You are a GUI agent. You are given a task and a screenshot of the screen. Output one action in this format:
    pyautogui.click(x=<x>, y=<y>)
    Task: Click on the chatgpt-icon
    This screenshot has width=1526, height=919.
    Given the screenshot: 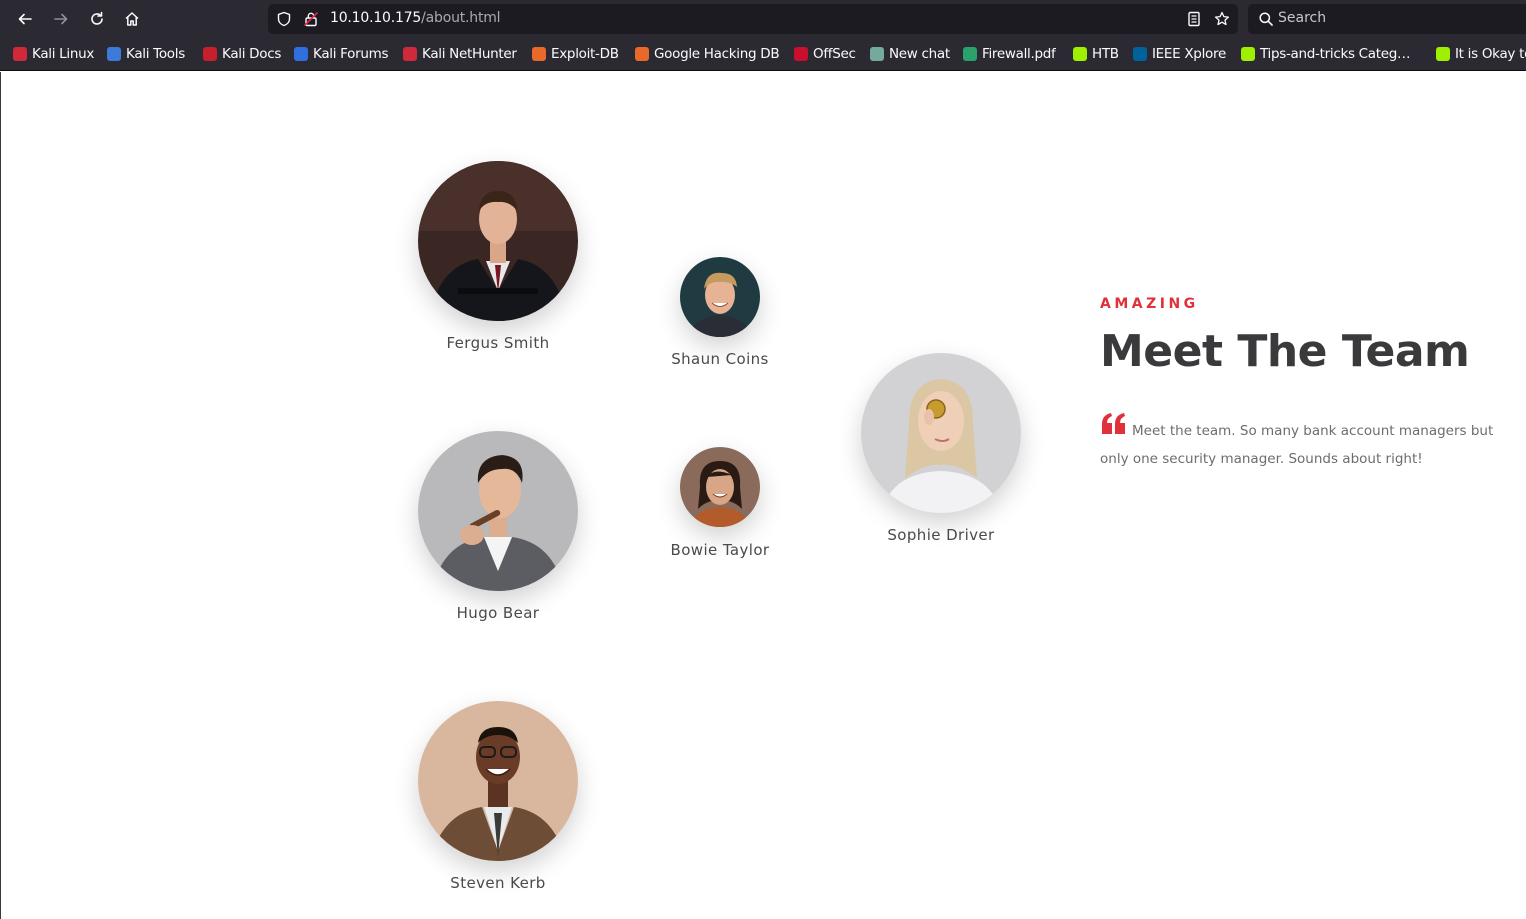 What is the action you would take?
    pyautogui.click(x=877, y=54)
    